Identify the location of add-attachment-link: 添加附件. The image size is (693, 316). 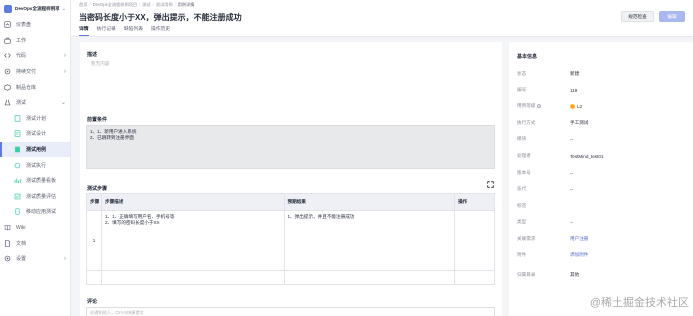
(579, 255).